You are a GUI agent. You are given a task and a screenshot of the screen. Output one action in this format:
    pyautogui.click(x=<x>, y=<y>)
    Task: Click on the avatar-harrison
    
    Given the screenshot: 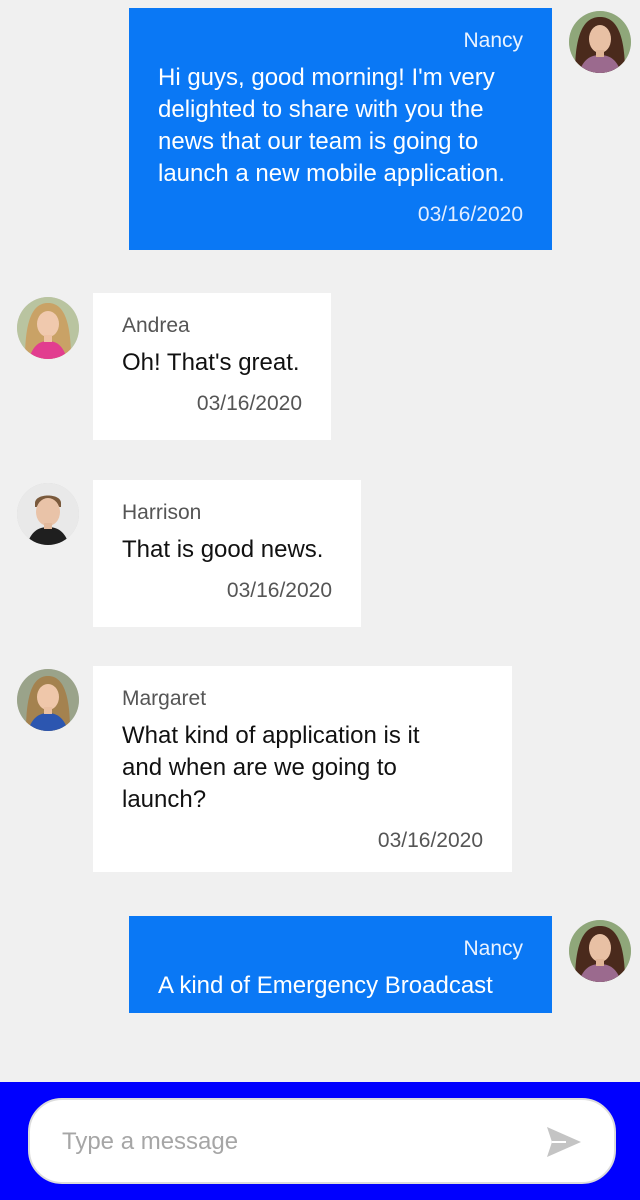 What is the action you would take?
    pyautogui.click(x=48, y=514)
    